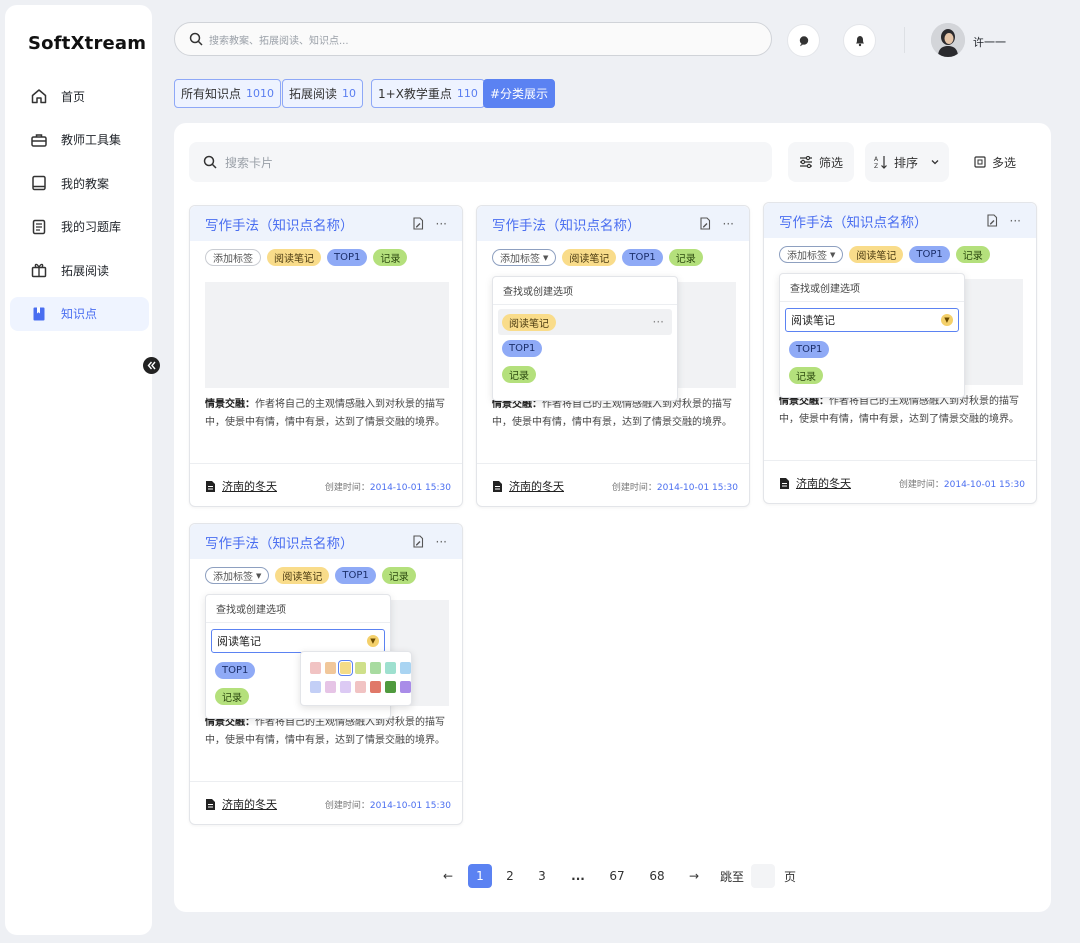 This screenshot has width=1080, height=943. What do you see at coordinates (79, 313) in the screenshot?
I see `sidebar-item-knowledge-points: 知识点` at bounding box center [79, 313].